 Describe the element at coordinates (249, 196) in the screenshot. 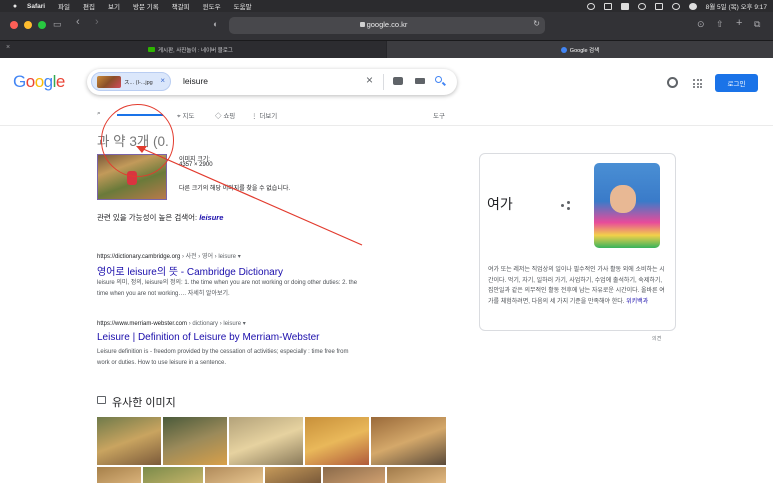

I see `annotation-arrow` at that location.